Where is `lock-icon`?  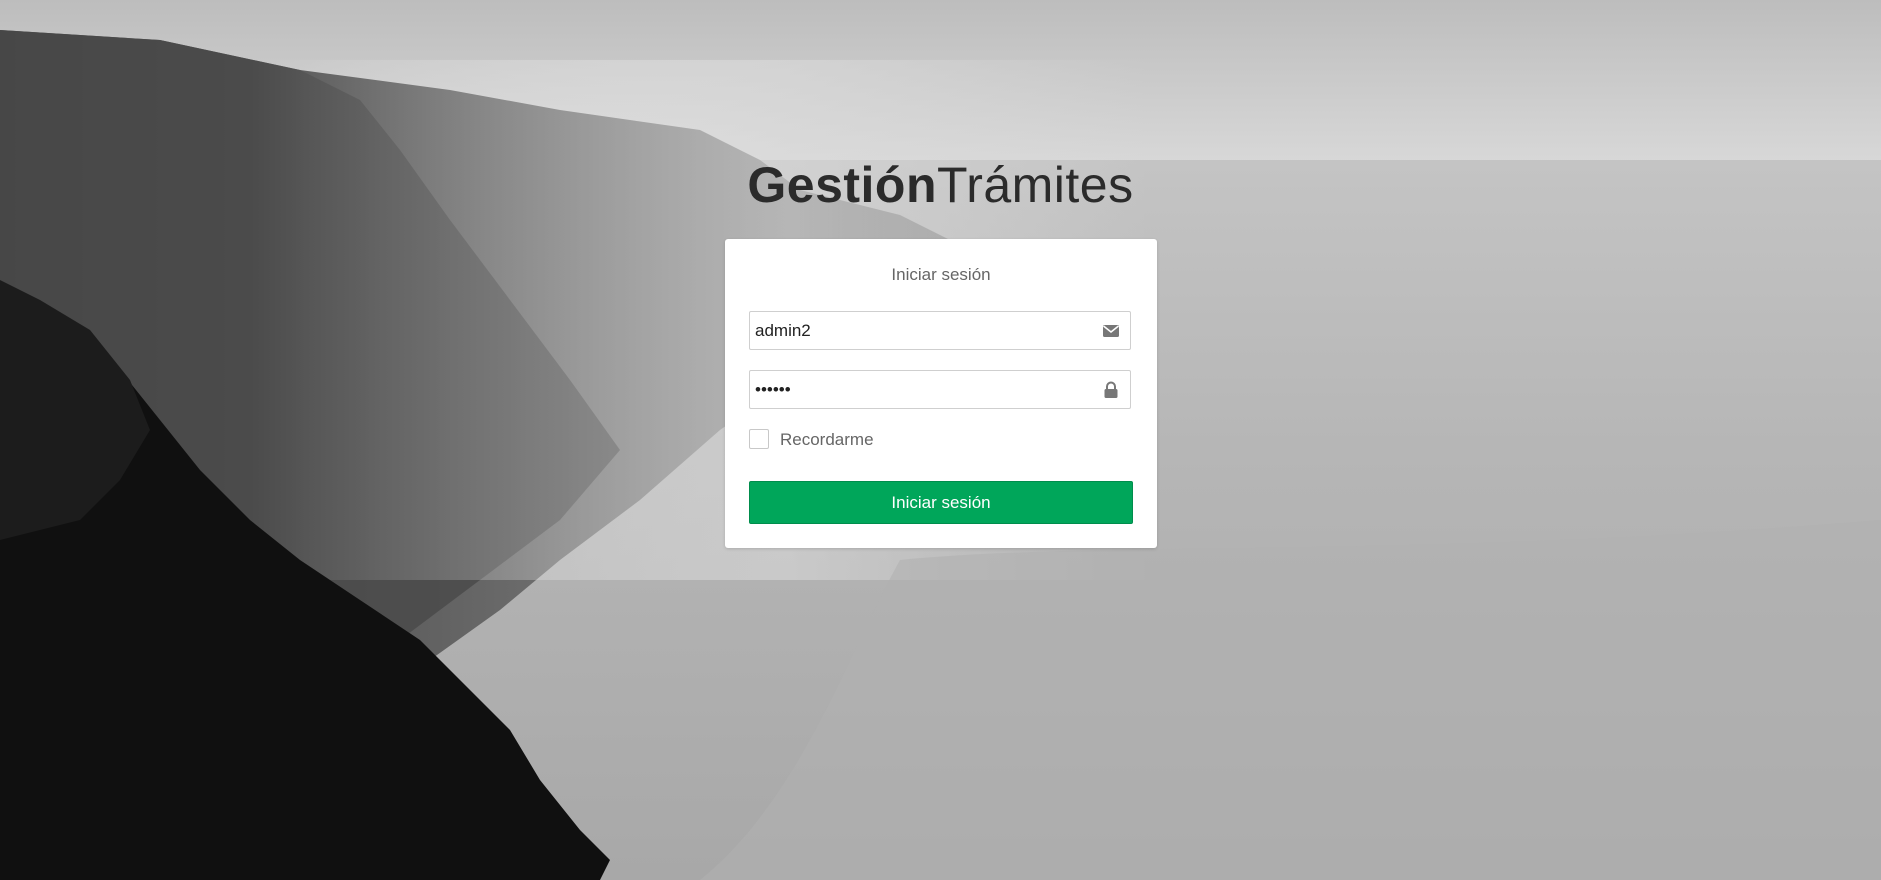
lock-icon is located at coordinates (1111, 390).